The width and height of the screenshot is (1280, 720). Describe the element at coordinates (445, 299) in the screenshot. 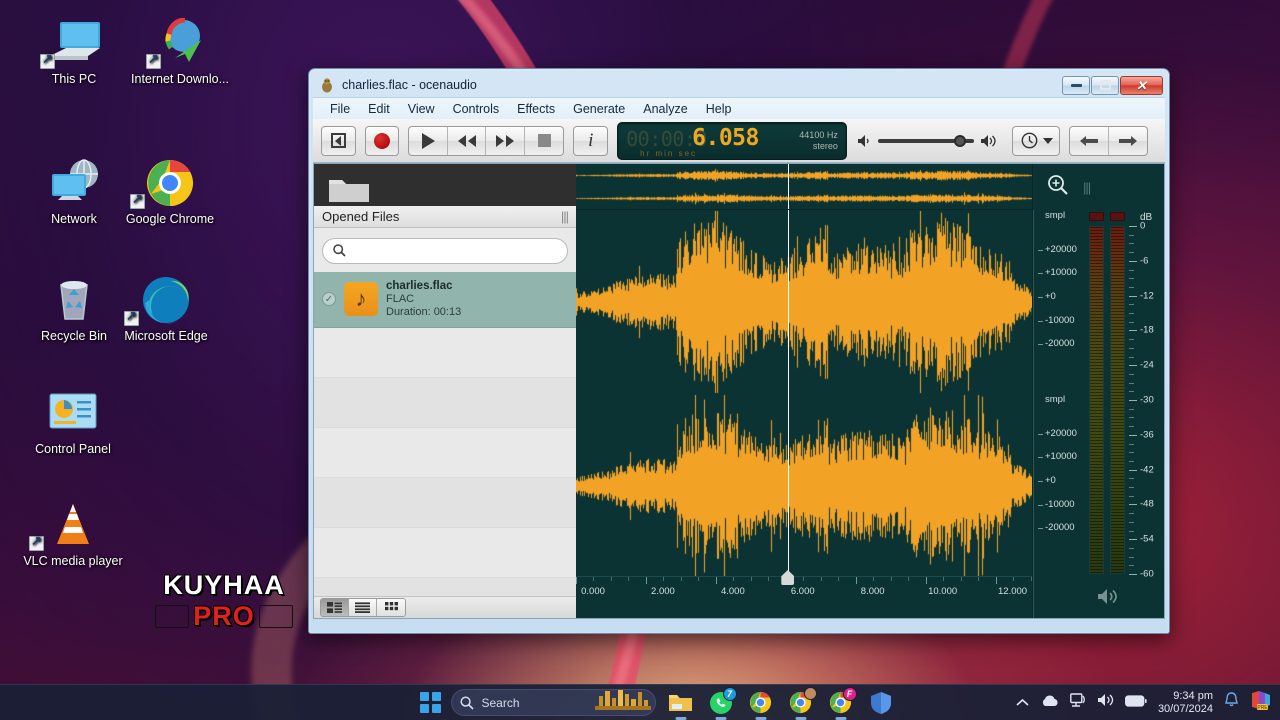

I see `list-item: ✓ ♪ charlies.flac FLAC Duration: 00:13` at that location.